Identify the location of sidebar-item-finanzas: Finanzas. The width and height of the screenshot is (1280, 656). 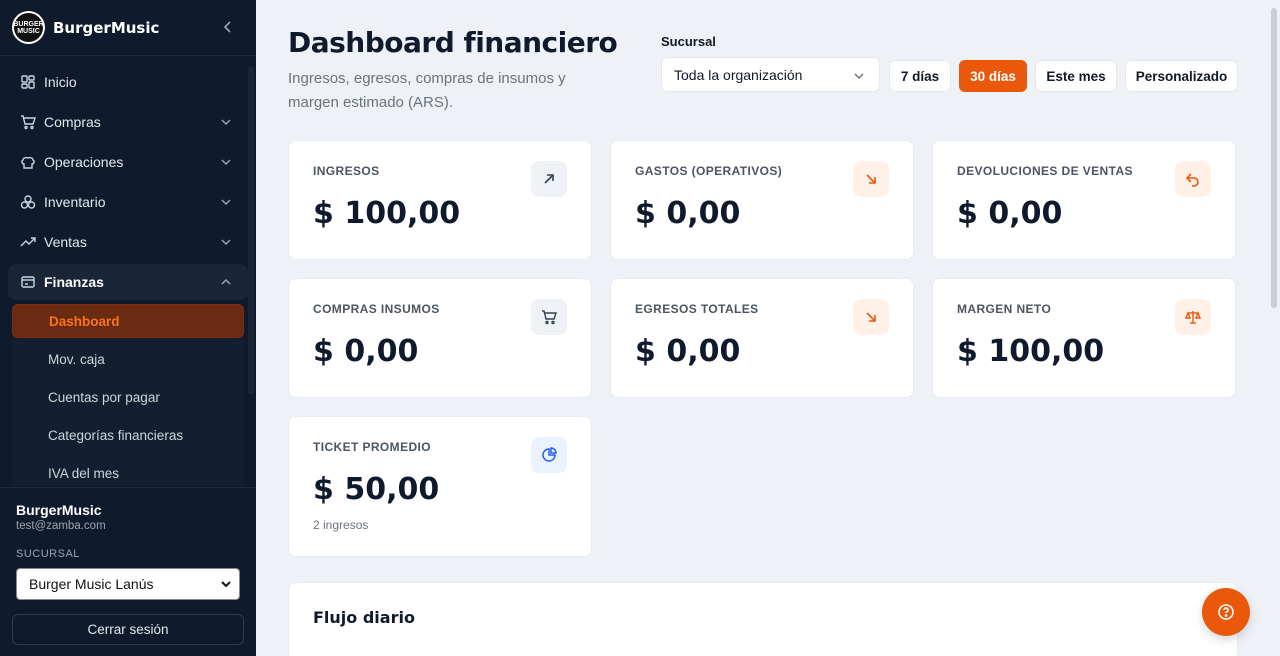
(128, 282).